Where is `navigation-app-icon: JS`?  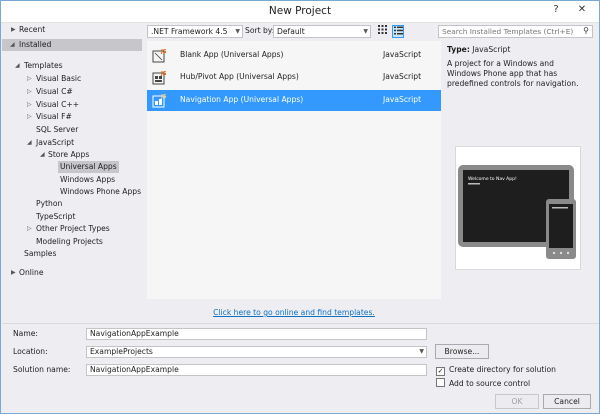 navigation-app-icon: JS is located at coordinates (159, 101).